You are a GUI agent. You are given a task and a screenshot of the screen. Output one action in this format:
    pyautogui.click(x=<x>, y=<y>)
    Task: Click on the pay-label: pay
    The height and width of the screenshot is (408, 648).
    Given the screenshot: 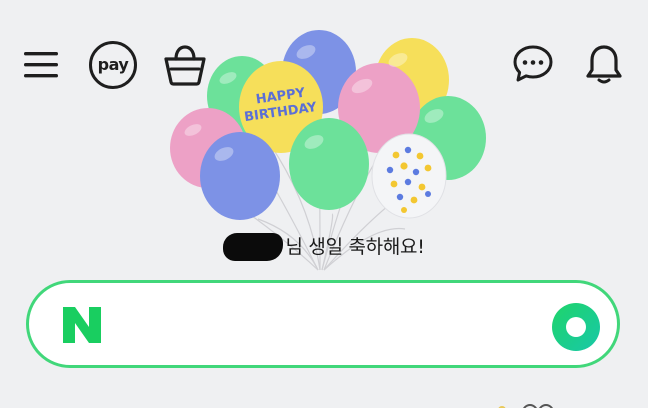 What is the action you would take?
    pyautogui.click(x=113, y=64)
    